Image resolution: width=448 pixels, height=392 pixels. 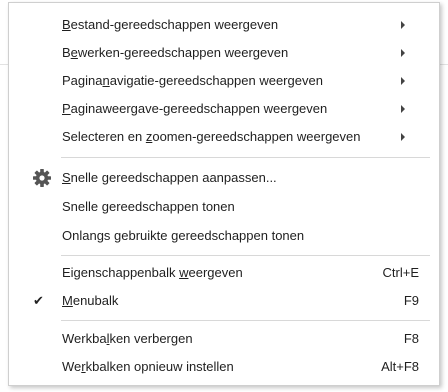 I want to click on menu-item-label: Menubalk, so click(x=90, y=300).